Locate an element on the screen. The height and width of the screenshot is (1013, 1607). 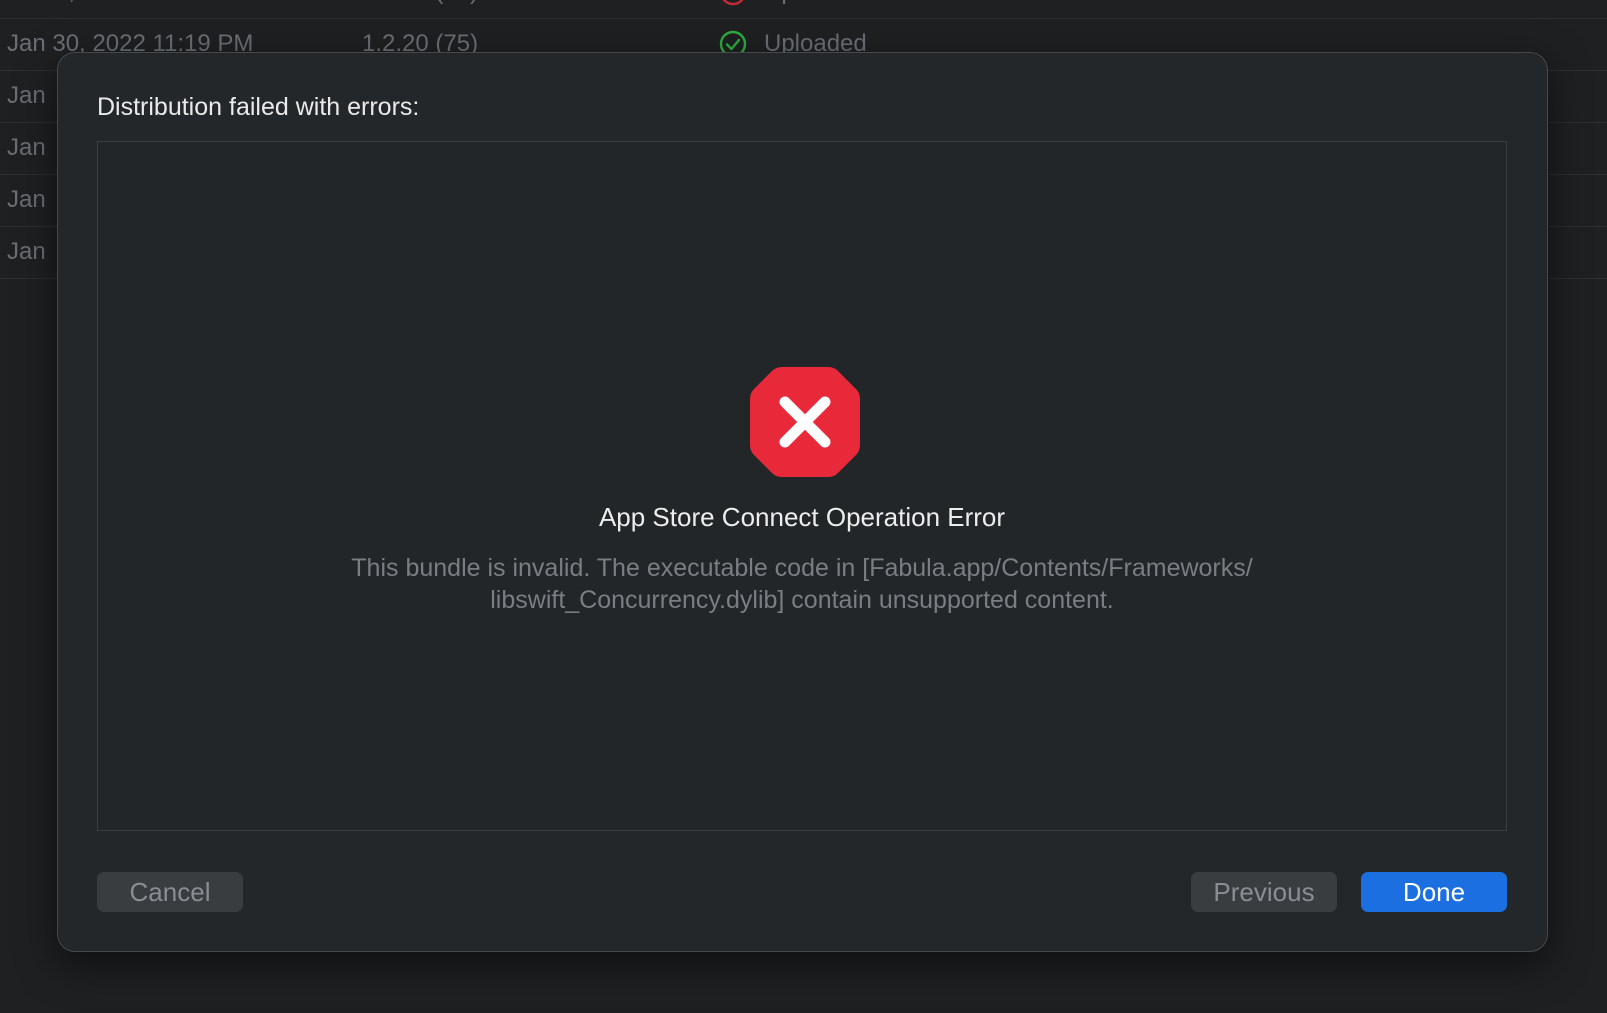
row-date: Feb 3, 2022 2:35 PM is located at coordinates (119, 9).